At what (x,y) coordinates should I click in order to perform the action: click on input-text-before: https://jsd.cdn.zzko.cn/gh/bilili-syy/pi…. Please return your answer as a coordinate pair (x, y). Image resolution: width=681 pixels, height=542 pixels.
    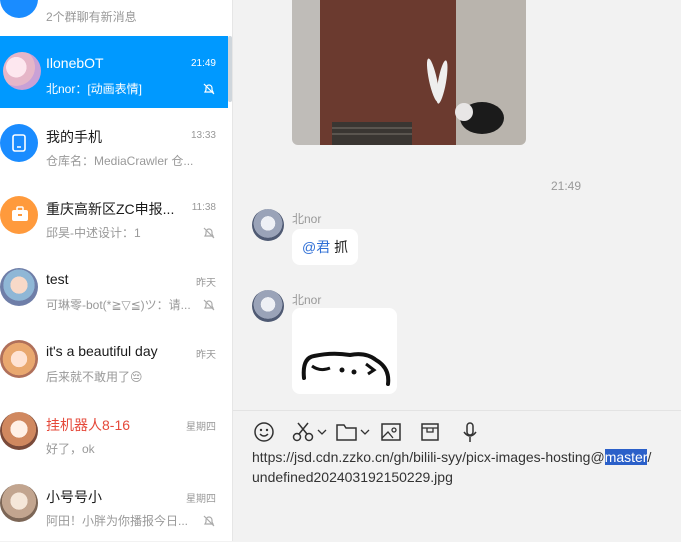
    Looking at the image, I should click on (428, 457).